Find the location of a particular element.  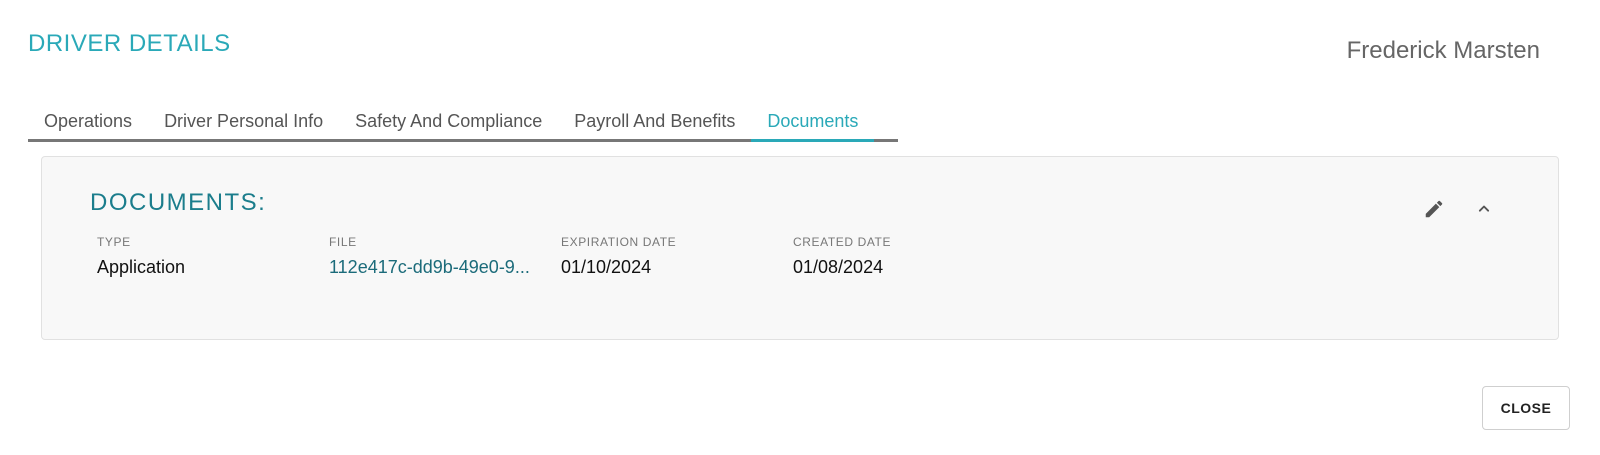

document-created-date: 01/08/2024 is located at coordinates (838, 267).